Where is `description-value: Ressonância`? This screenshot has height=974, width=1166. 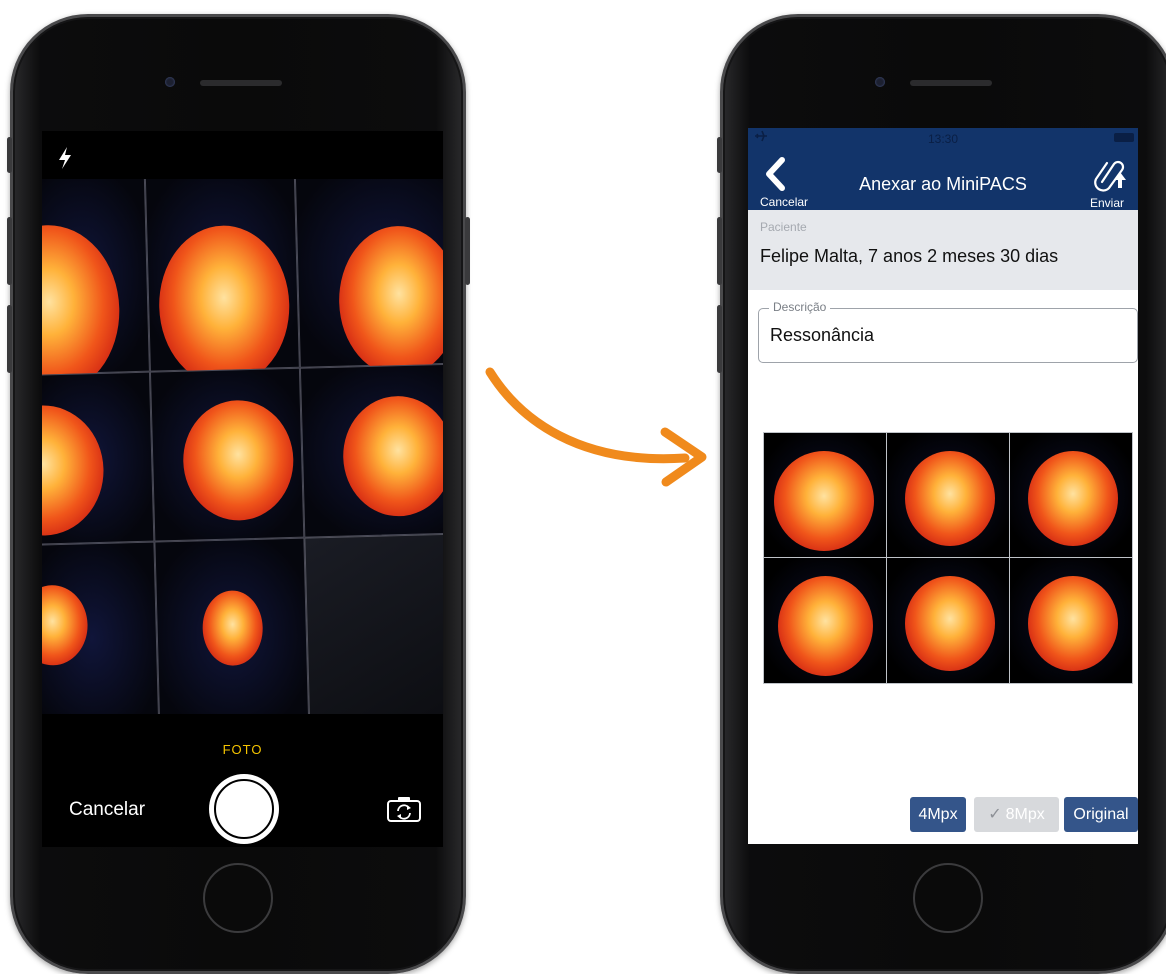
description-value: Ressonância is located at coordinates (822, 335).